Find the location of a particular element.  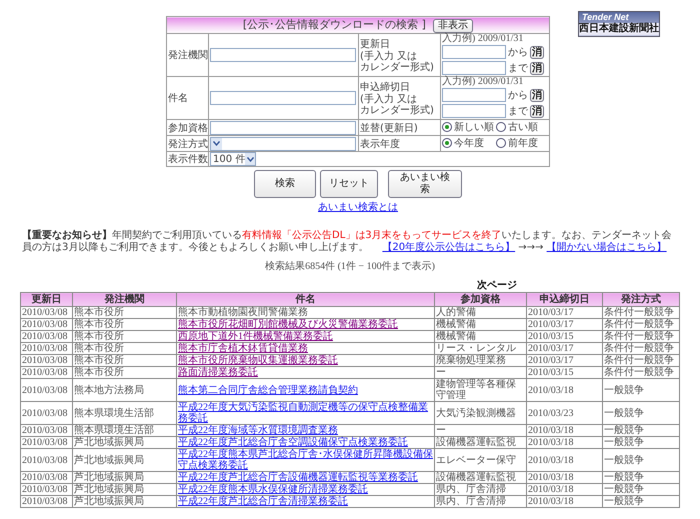

logo-company: 西日本建設新聞社 is located at coordinates (619, 29).